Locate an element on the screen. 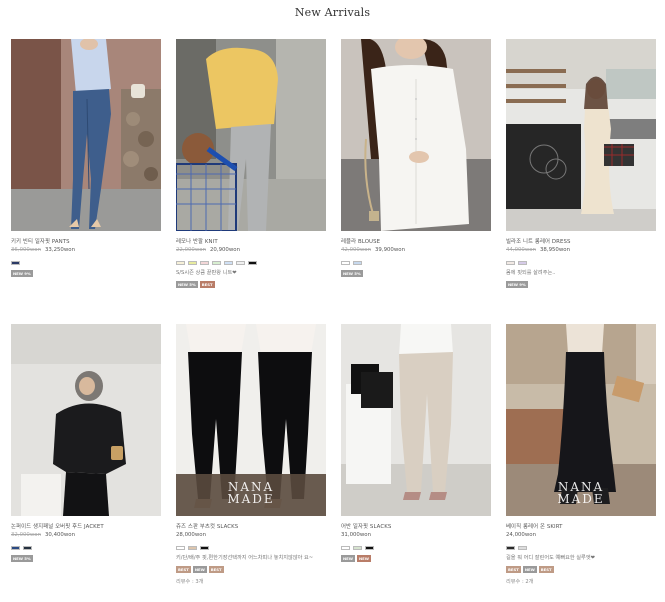 Image resolution: width=665 pixels, height=602 pixels. badge-group: NEW NEW is located at coordinates (416, 558).